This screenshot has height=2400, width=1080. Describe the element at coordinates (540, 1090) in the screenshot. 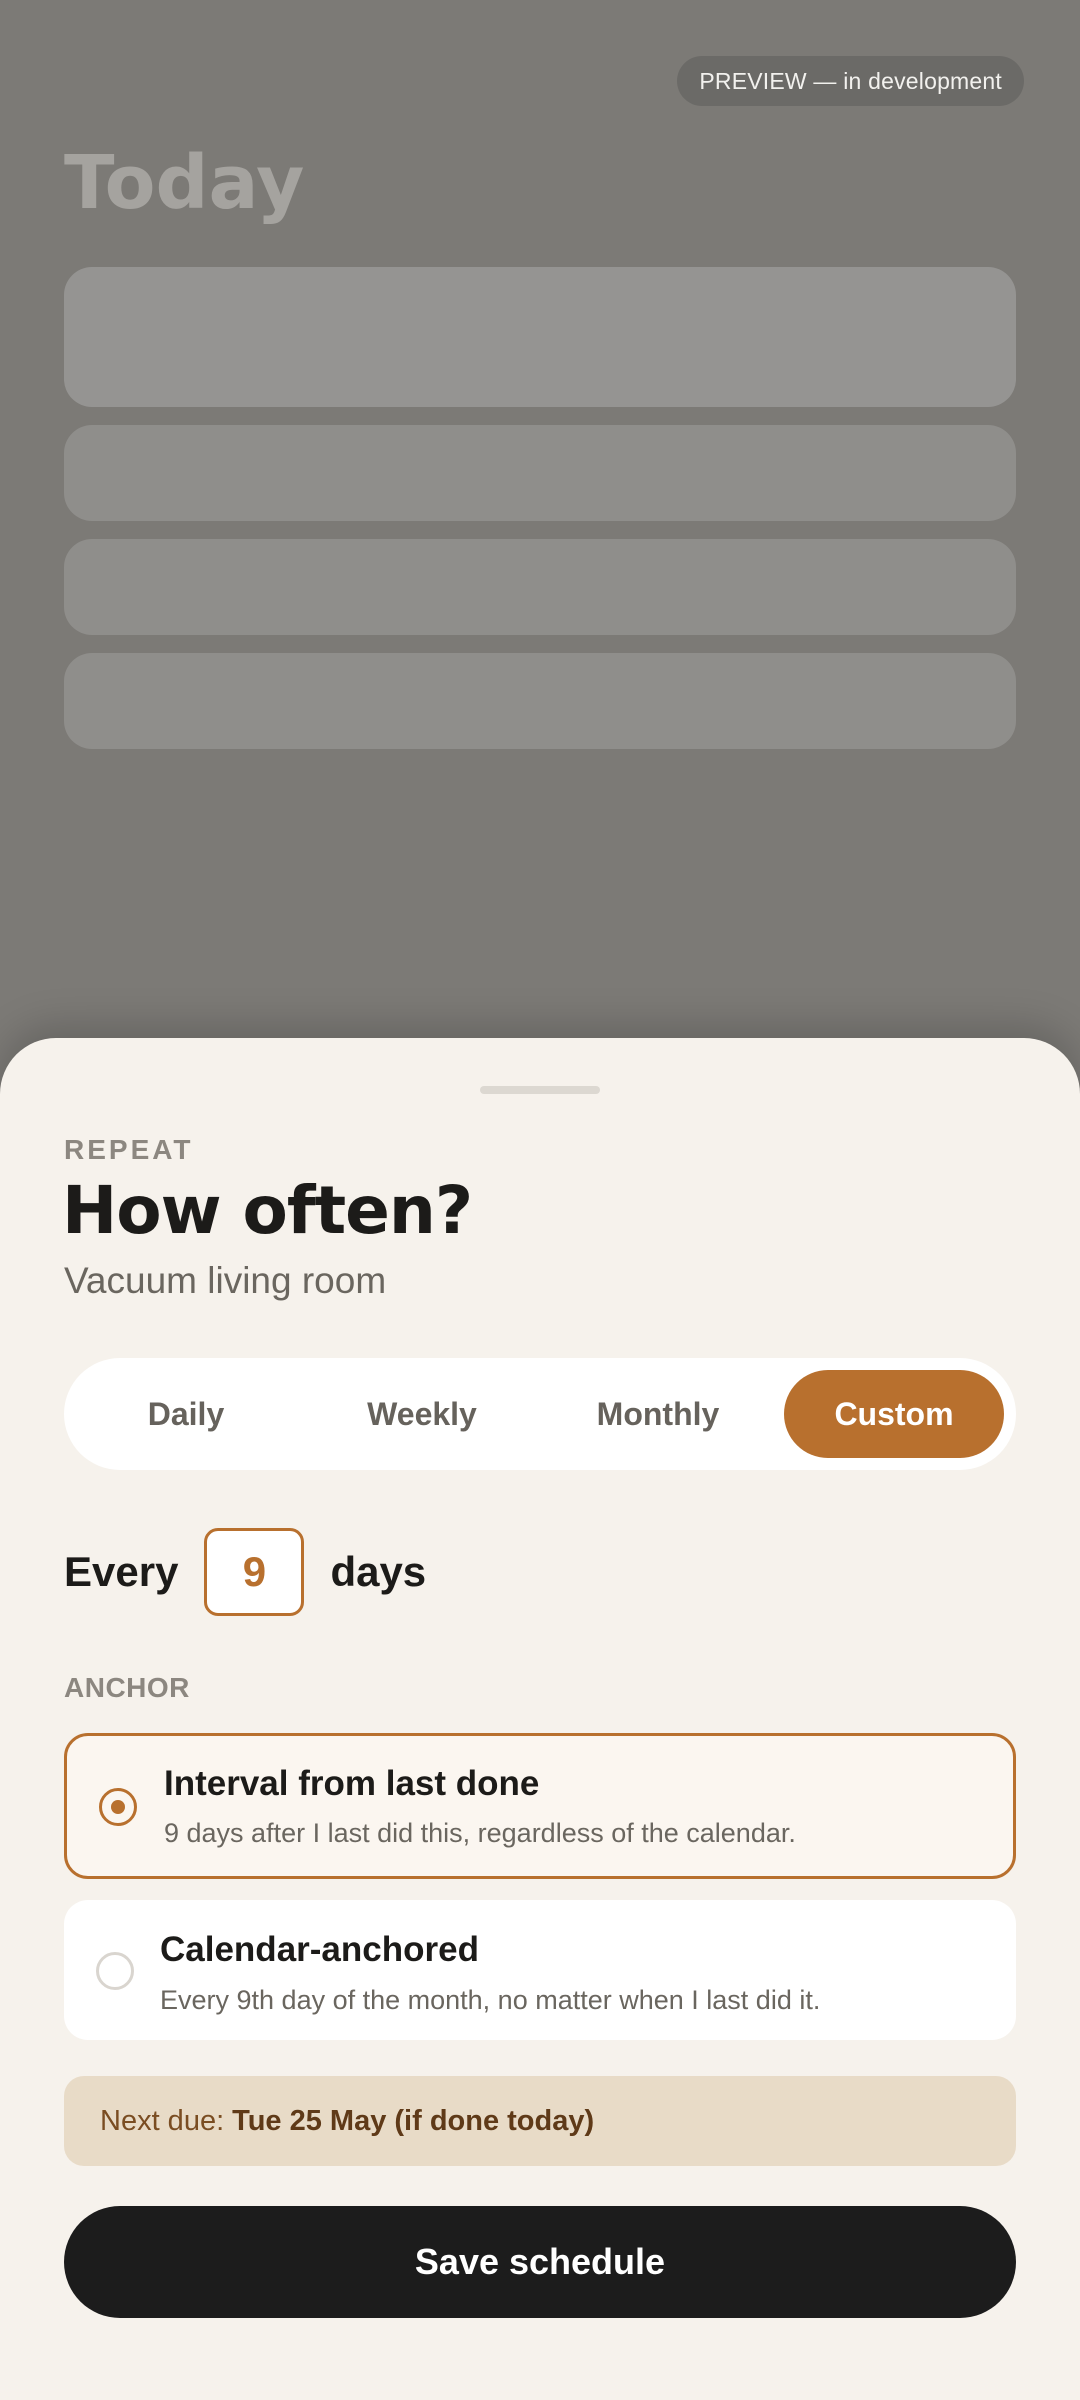

I see `sheet-drag-handle` at that location.